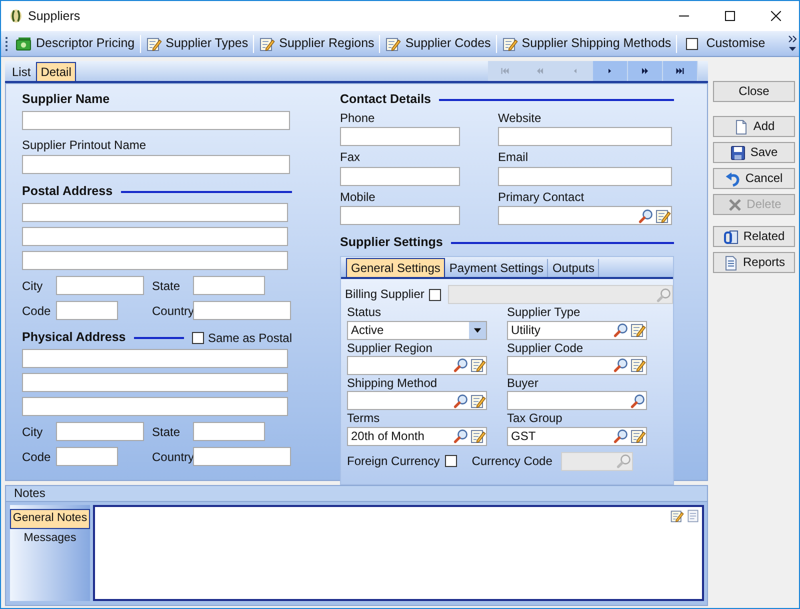  I want to click on toolbar-button: Supplier Types, so click(197, 44).